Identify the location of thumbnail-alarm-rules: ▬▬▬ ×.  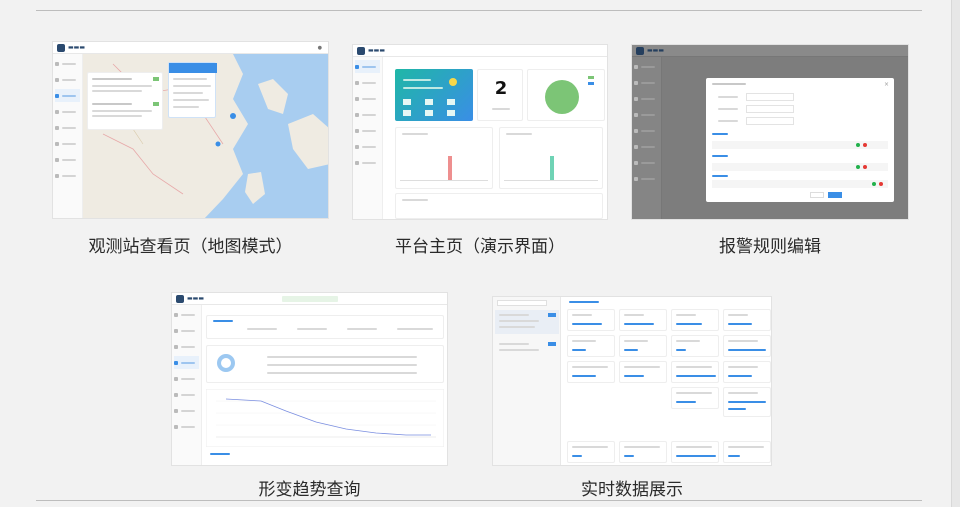
(770, 132).